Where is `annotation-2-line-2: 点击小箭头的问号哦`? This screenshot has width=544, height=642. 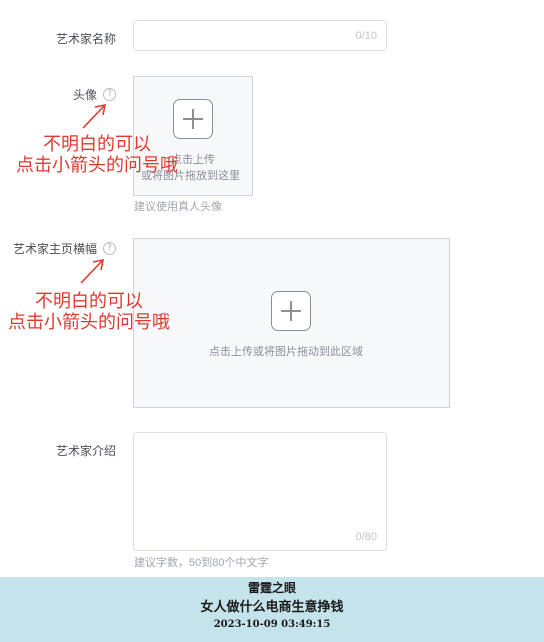
annotation-2-line-2: 点击小箭头的问号哦 is located at coordinates (89, 322).